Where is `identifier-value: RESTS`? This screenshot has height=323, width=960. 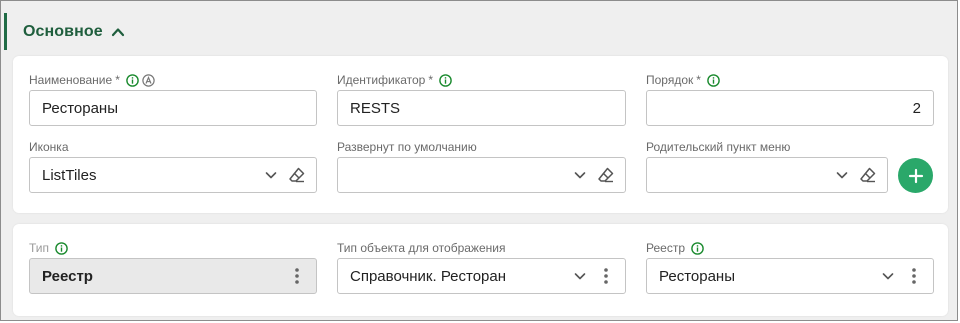
identifier-value: RESTS is located at coordinates (481, 108).